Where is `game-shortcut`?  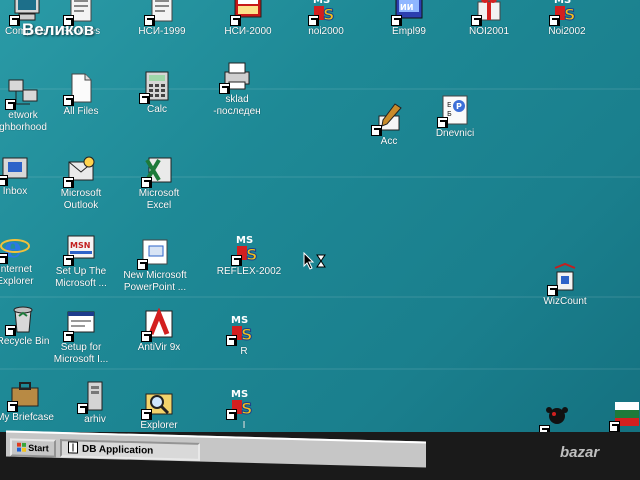 game-shortcut is located at coordinates (557, 419).